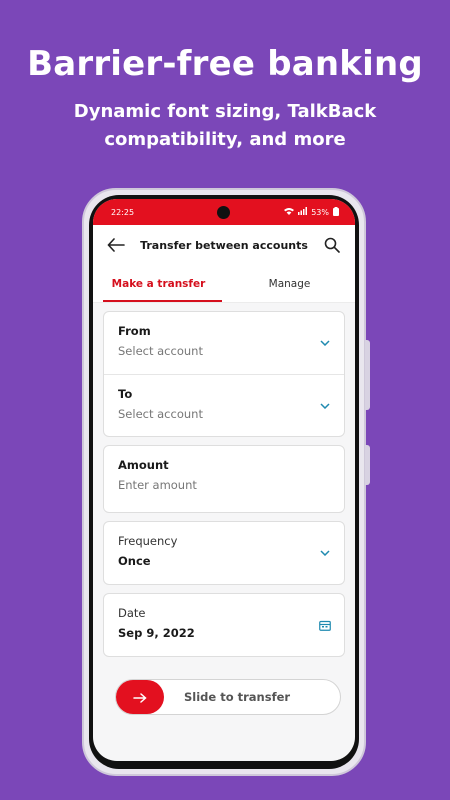 This screenshot has width=450, height=800. Describe the element at coordinates (157, 485) in the screenshot. I see `amount-placeholder: Enter amount` at that location.